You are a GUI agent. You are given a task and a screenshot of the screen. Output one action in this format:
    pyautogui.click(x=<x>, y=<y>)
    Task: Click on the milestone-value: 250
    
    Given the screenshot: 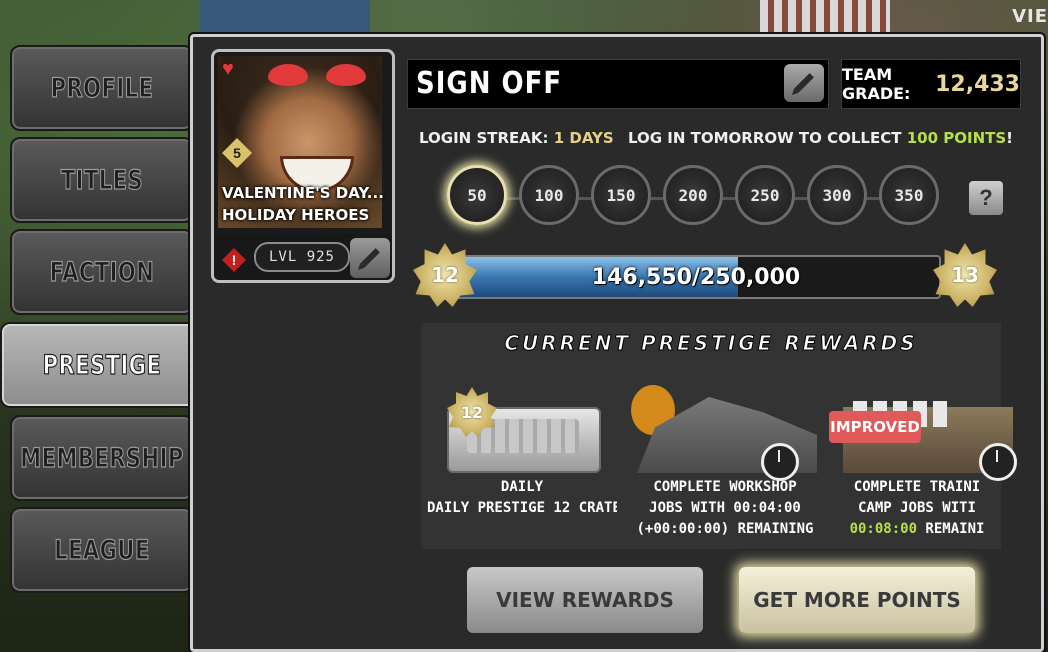 What is the action you would take?
    pyautogui.click(x=765, y=195)
    